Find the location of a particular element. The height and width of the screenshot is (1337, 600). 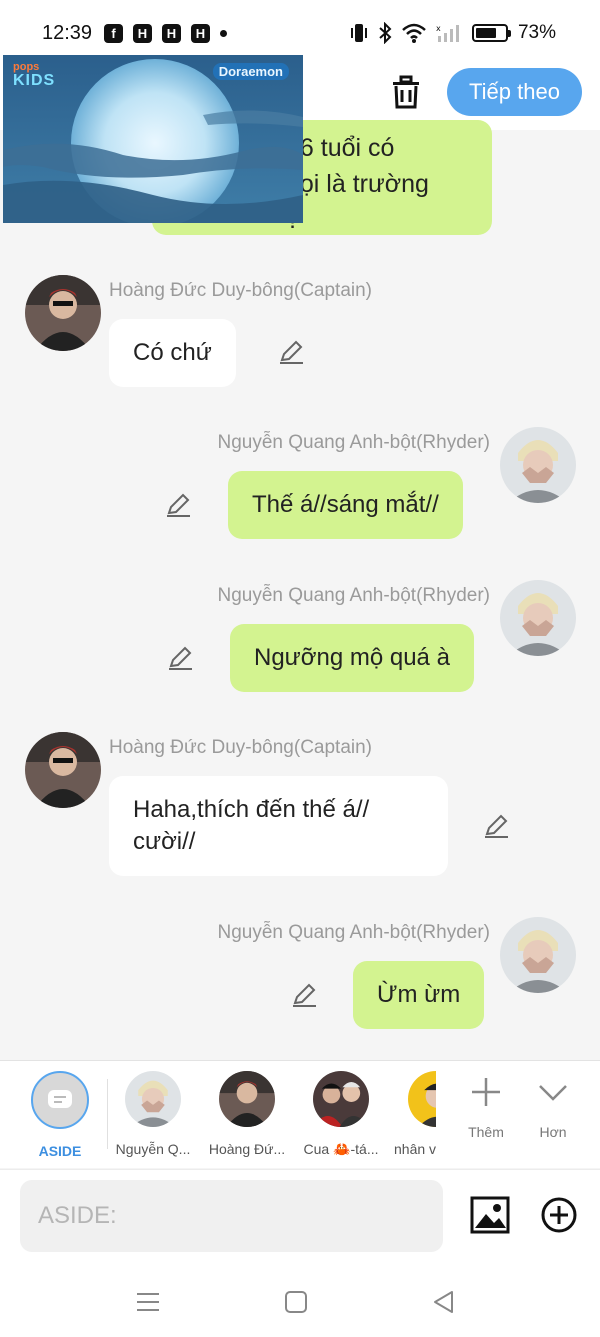

message-bubble: Thế á//sáng mắt// is located at coordinates (345, 505).